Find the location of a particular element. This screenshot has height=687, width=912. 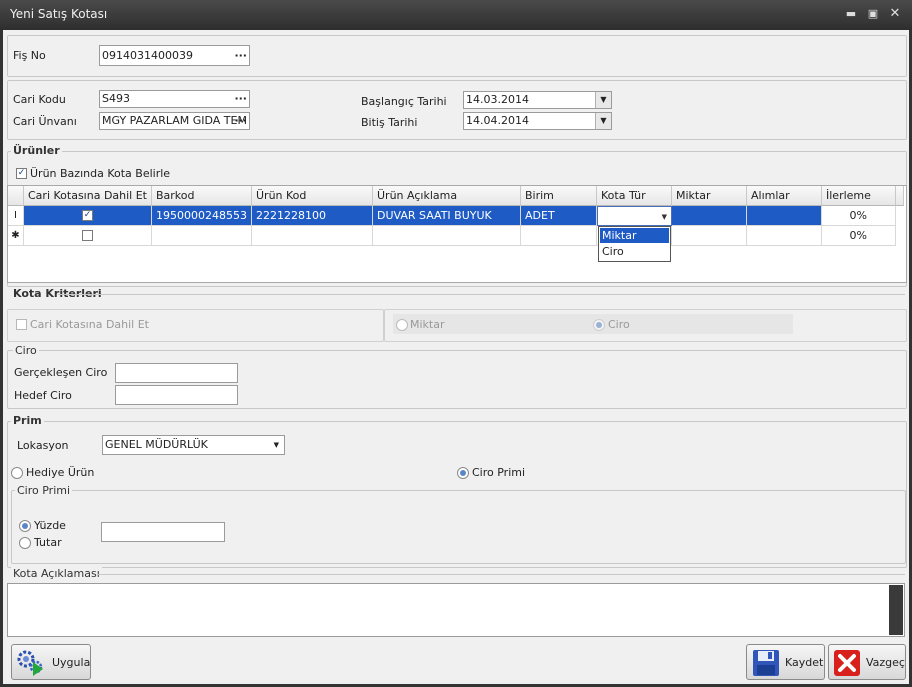

uygula-button: Uygula is located at coordinates (51, 662).